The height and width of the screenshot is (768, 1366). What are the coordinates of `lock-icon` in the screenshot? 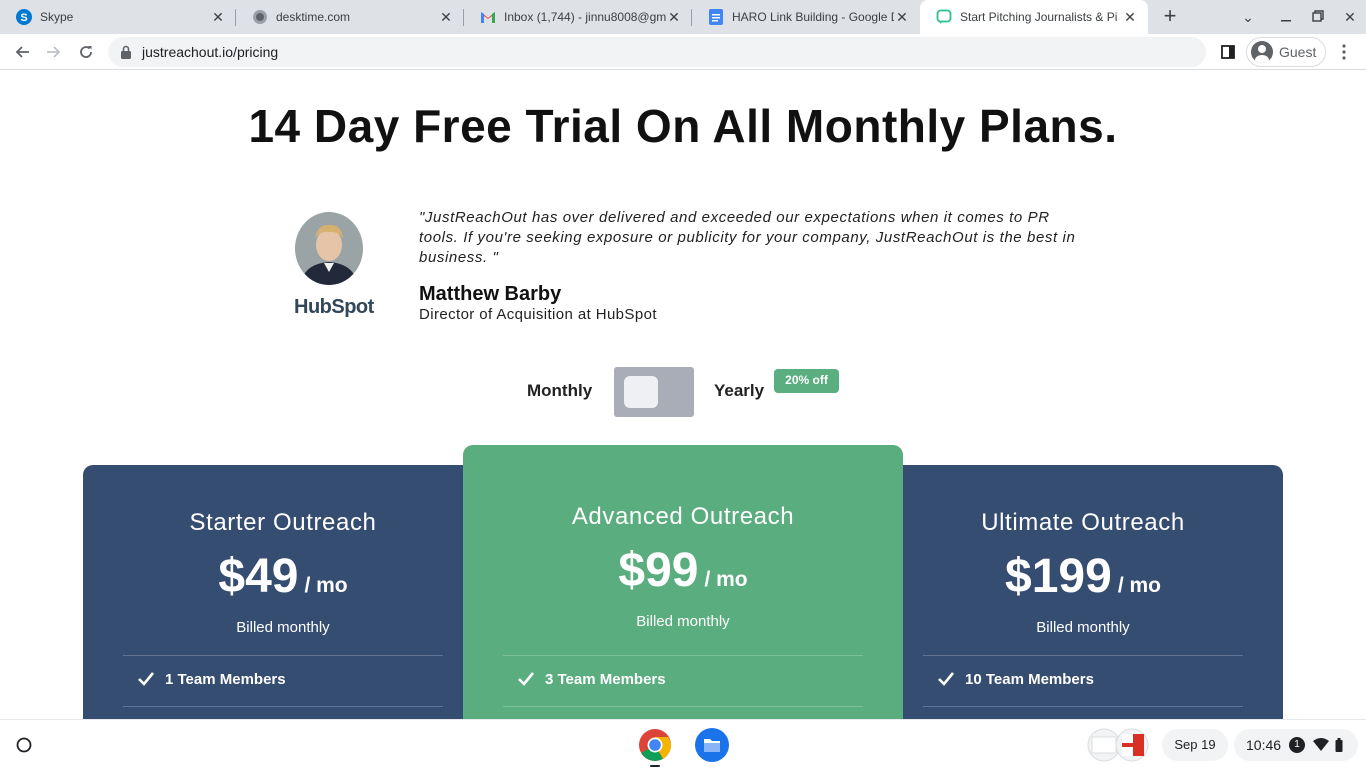 It's located at (127, 52).